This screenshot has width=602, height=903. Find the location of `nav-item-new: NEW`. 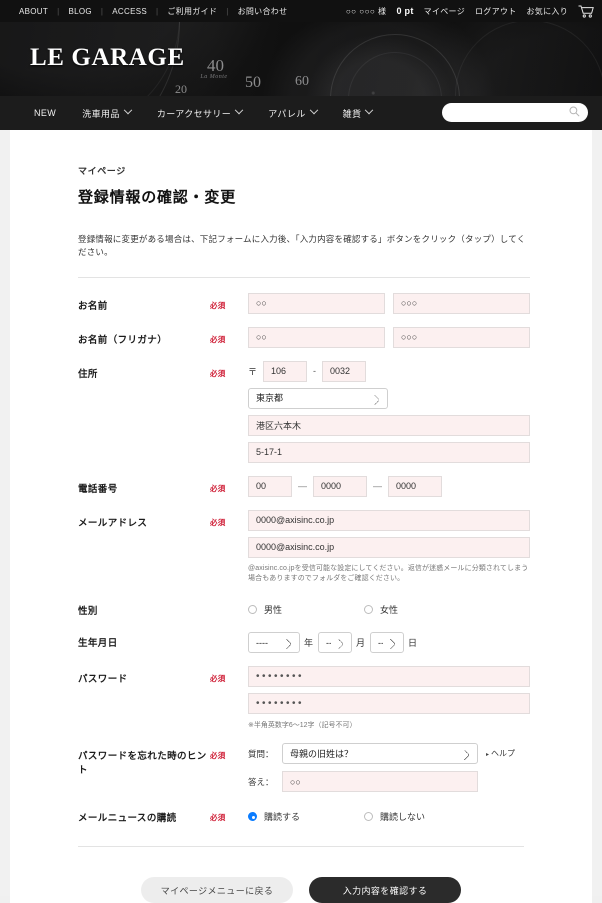

nav-item-new: NEW is located at coordinates (45, 113).